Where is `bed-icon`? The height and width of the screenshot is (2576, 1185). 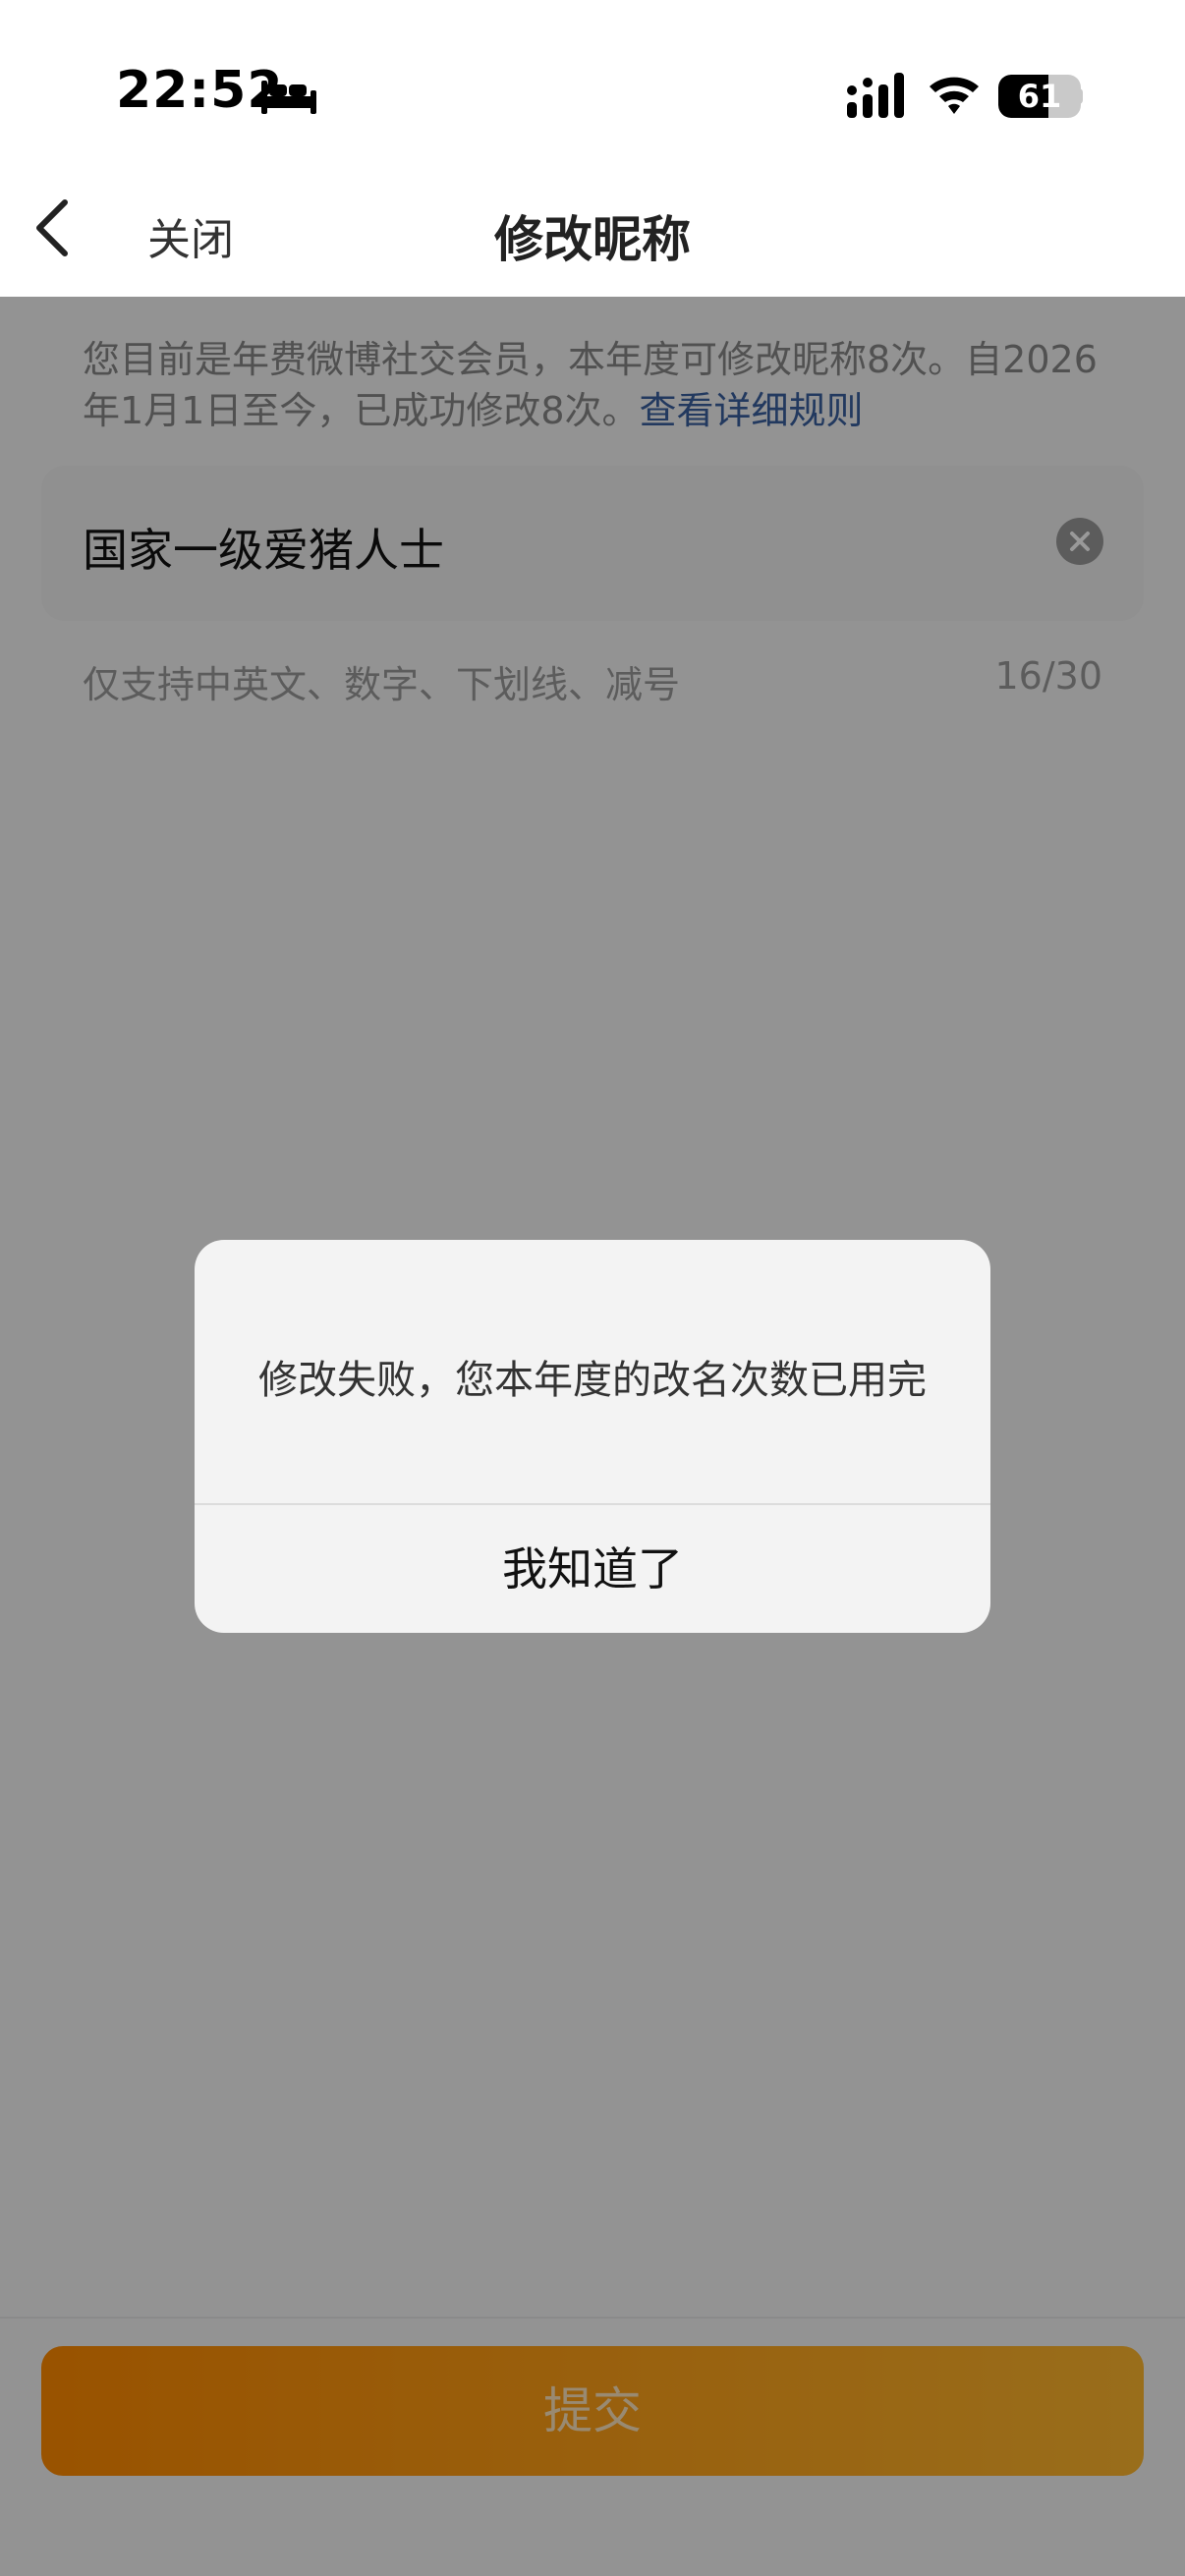
bed-icon is located at coordinates (288, 97).